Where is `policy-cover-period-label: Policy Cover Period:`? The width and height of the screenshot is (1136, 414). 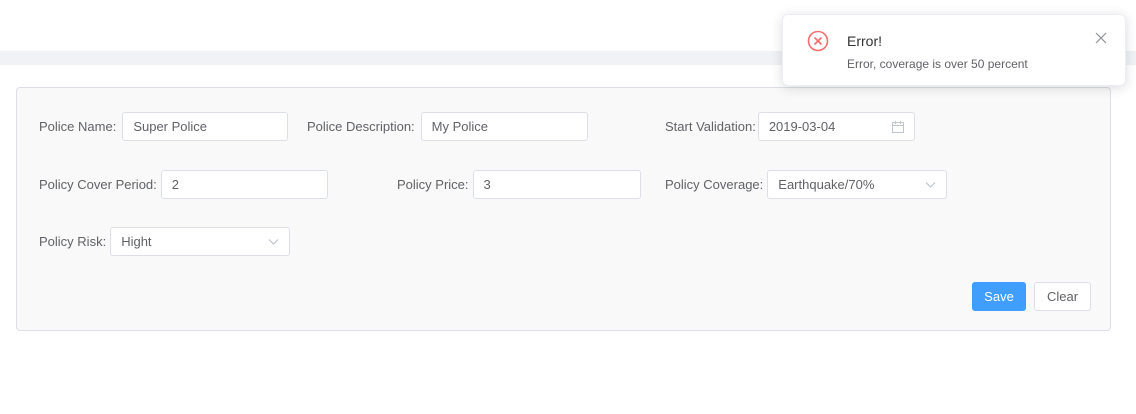 policy-cover-period-label: Policy Cover Period: is located at coordinates (98, 184).